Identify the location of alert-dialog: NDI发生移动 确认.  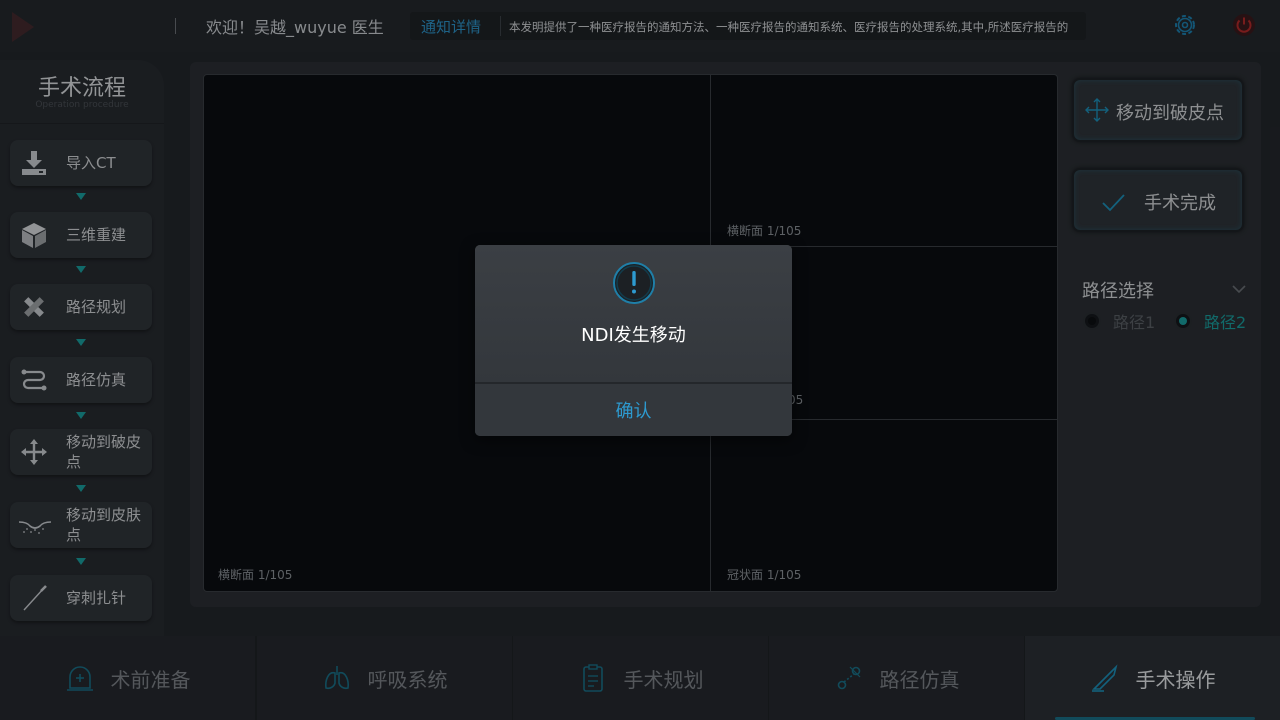
(633, 340).